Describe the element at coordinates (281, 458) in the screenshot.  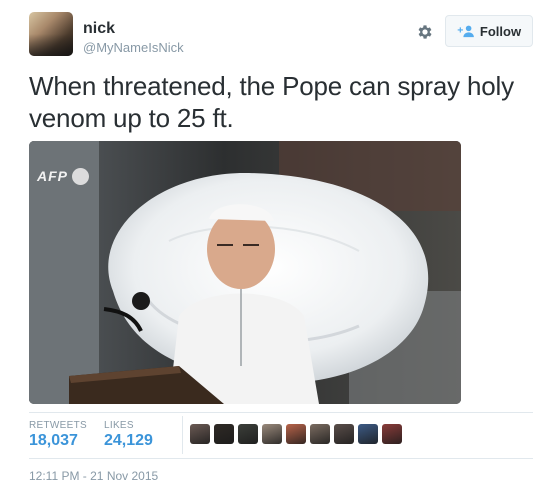
I see `stats-bottom-divider` at that location.